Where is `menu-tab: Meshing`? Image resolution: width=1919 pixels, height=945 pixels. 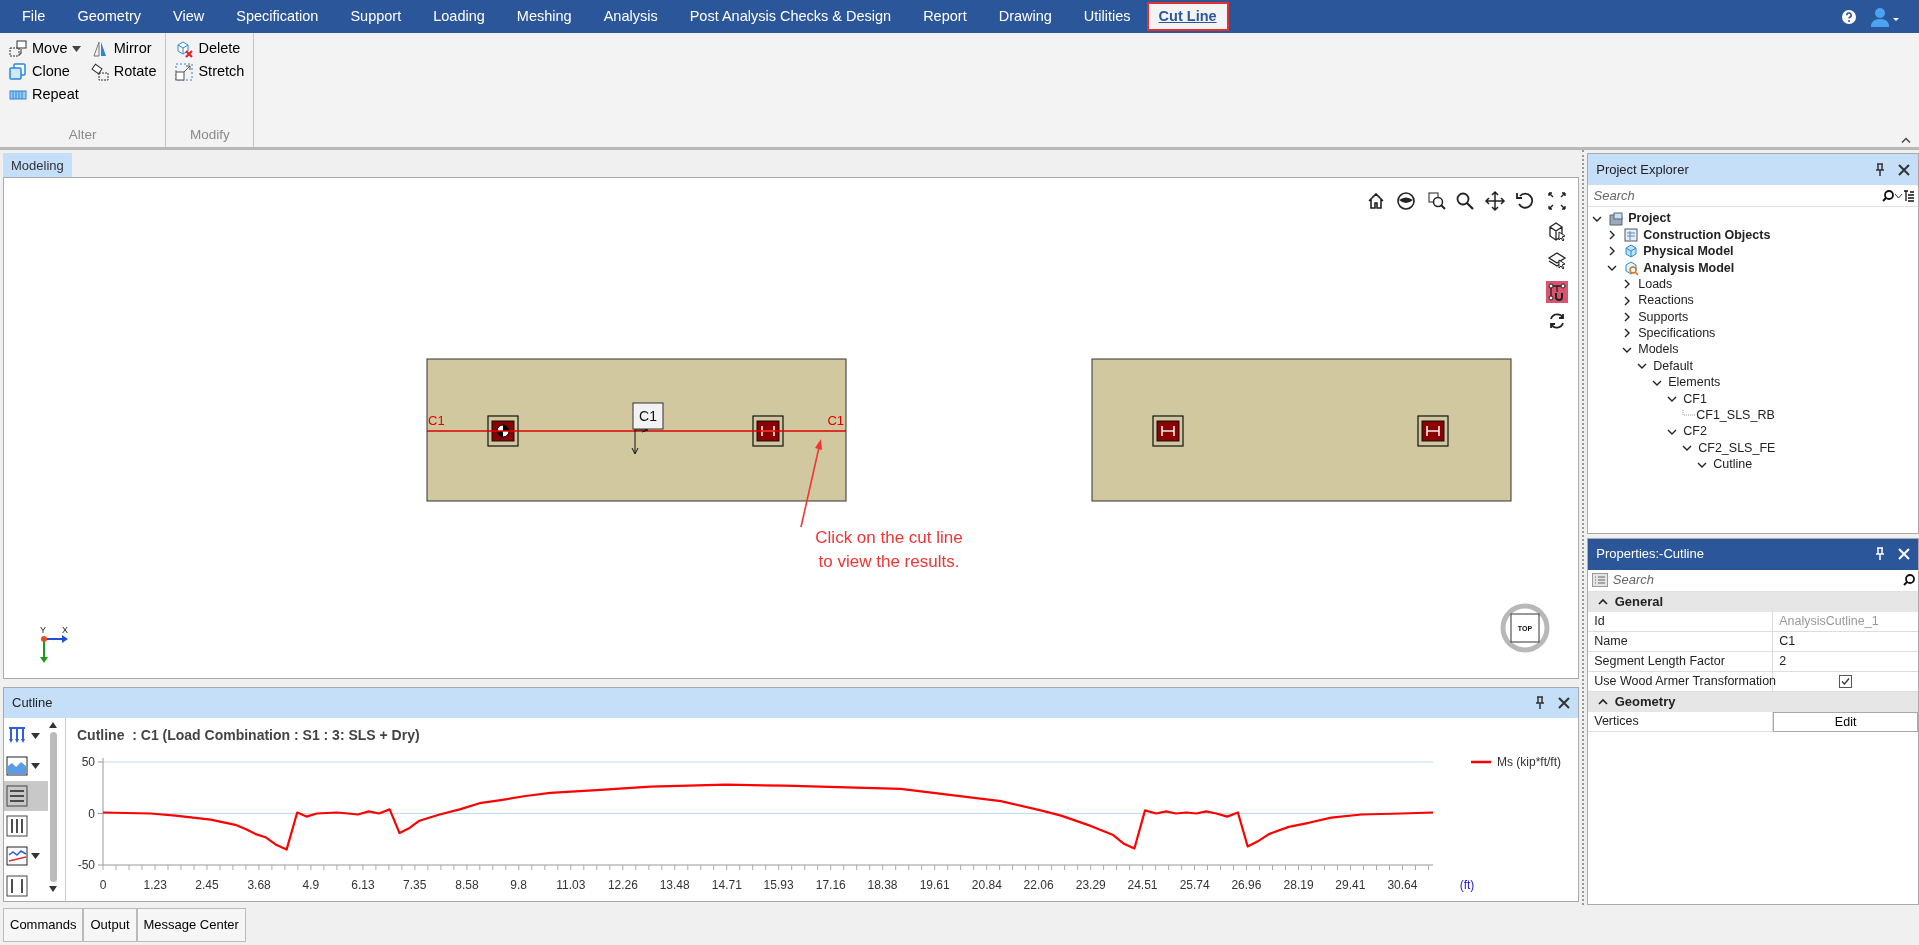
menu-tab: Meshing is located at coordinates (544, 16).